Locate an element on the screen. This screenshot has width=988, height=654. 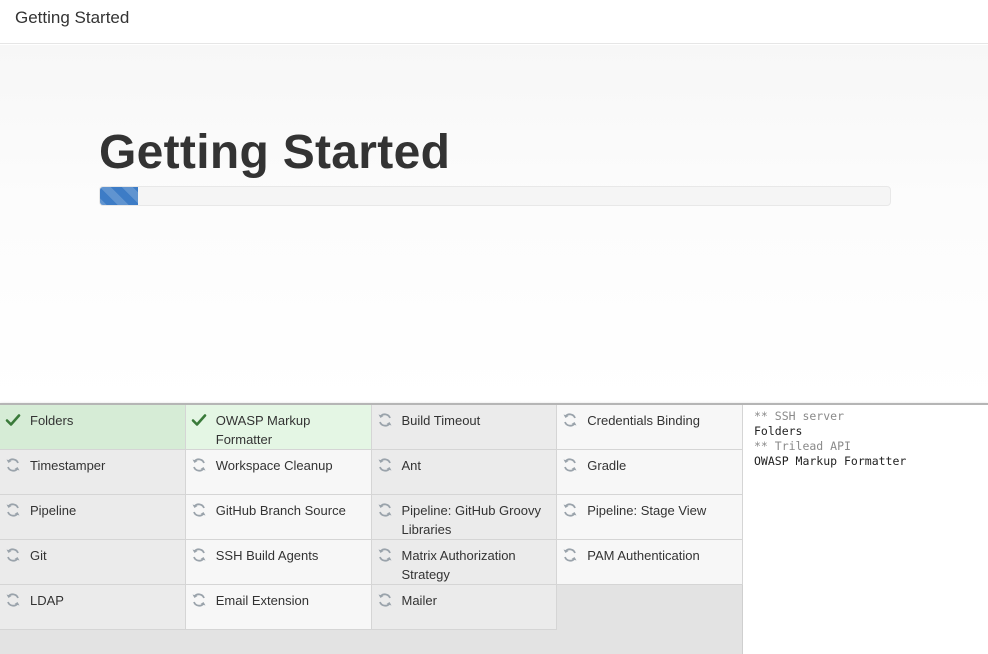
plugin-item: GitHub Branch Source is located at coordinates (278, 517).